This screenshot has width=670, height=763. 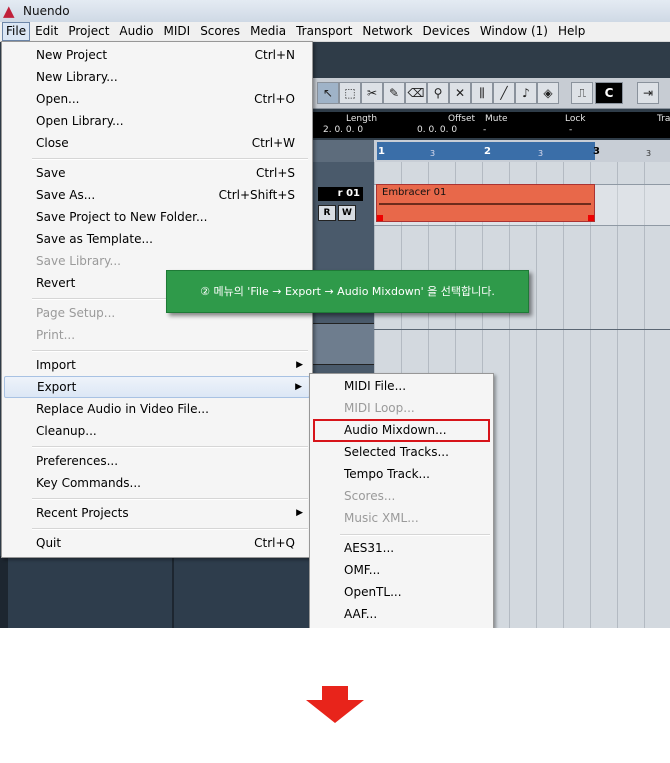 I want to click on title-bar: ▲ Nuendo, so click(x=335, y=11).